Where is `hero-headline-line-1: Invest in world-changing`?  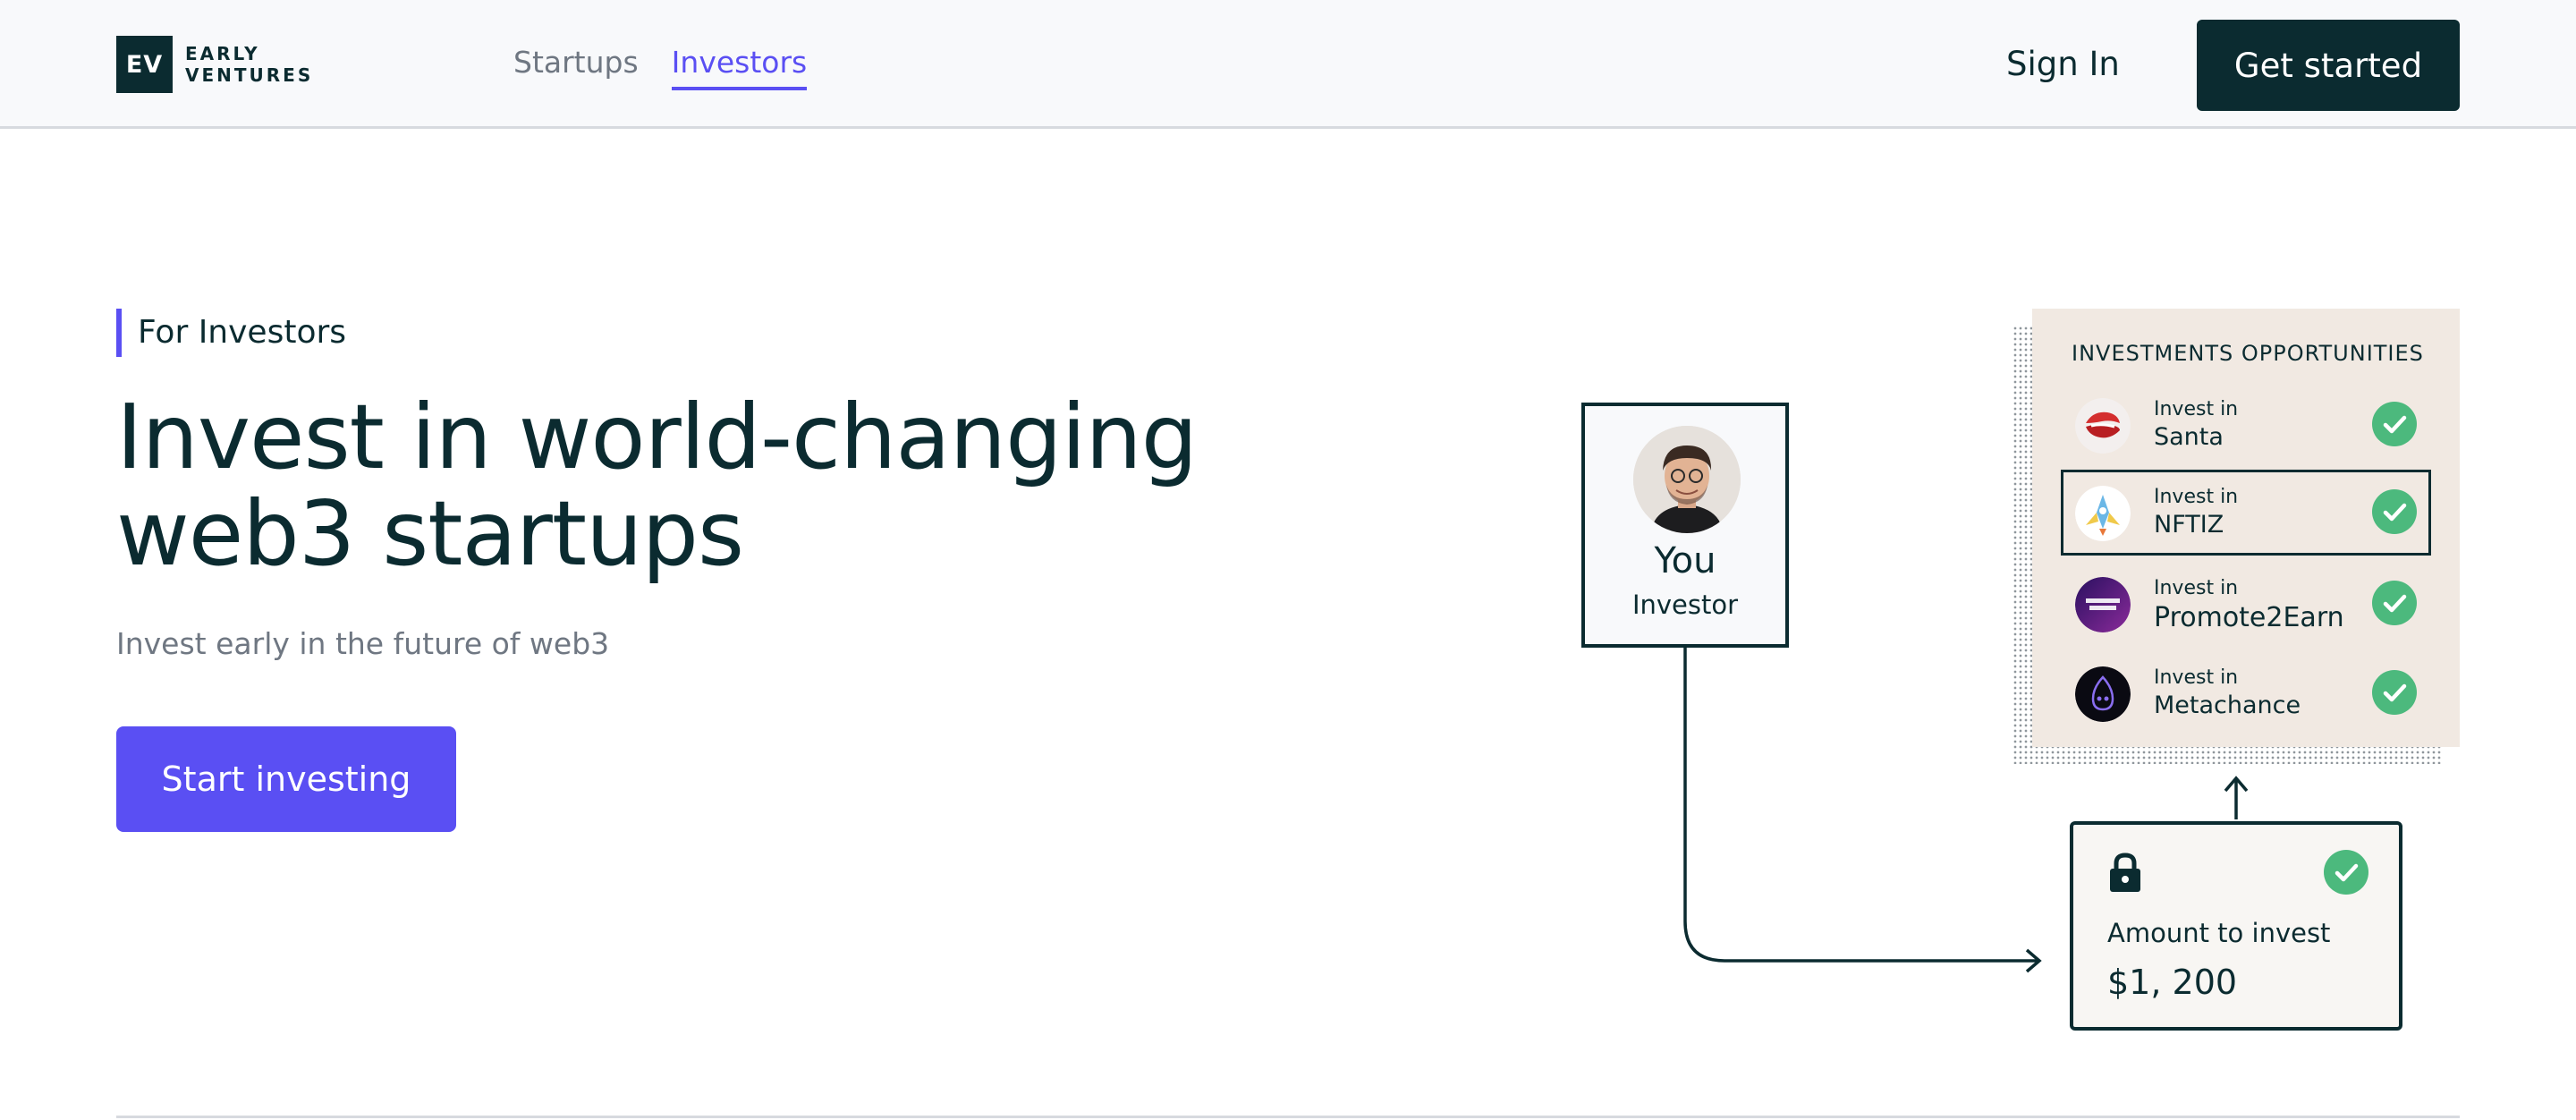 hero-headline-line-1: Invest in world-changing is located at coordinates (657, 437).